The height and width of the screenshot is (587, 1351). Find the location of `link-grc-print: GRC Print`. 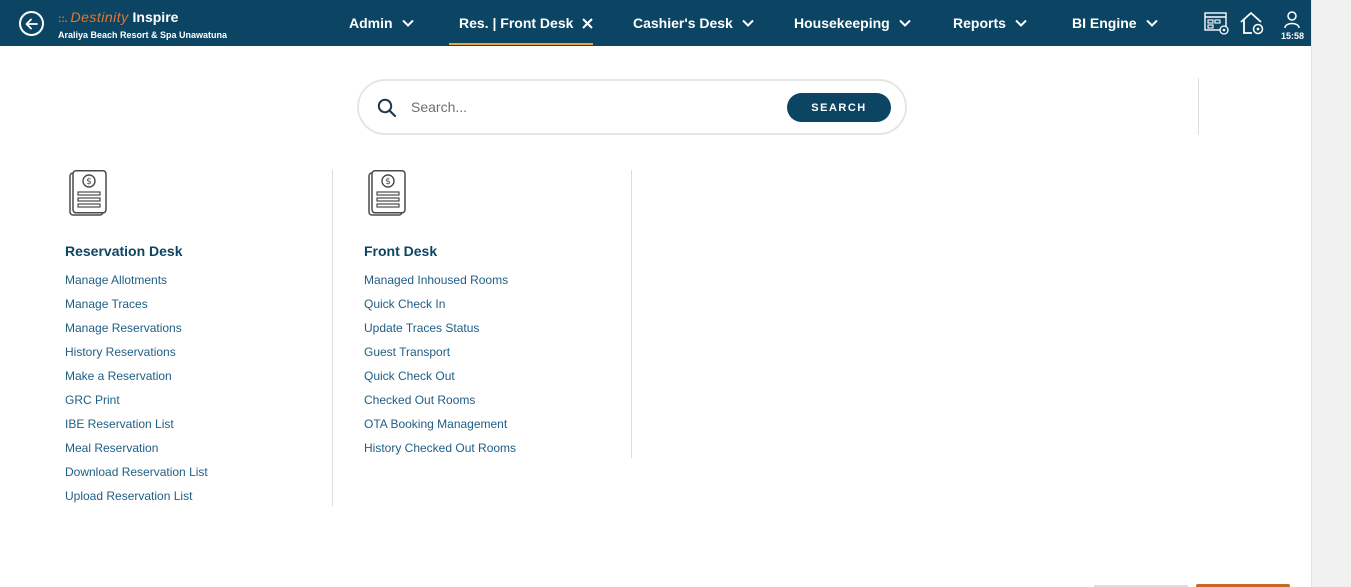

link-grc-print: GRC Print is located at coordinates (136, 405).